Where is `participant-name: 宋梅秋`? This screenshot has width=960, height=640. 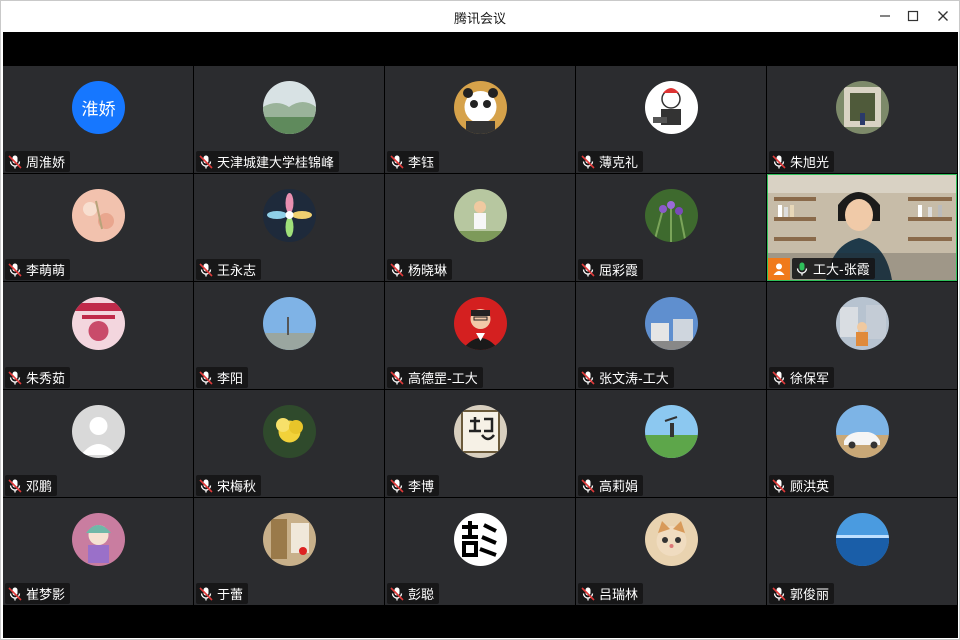 participant-name: 宋梅秋 is located at coordinates (237, 487).